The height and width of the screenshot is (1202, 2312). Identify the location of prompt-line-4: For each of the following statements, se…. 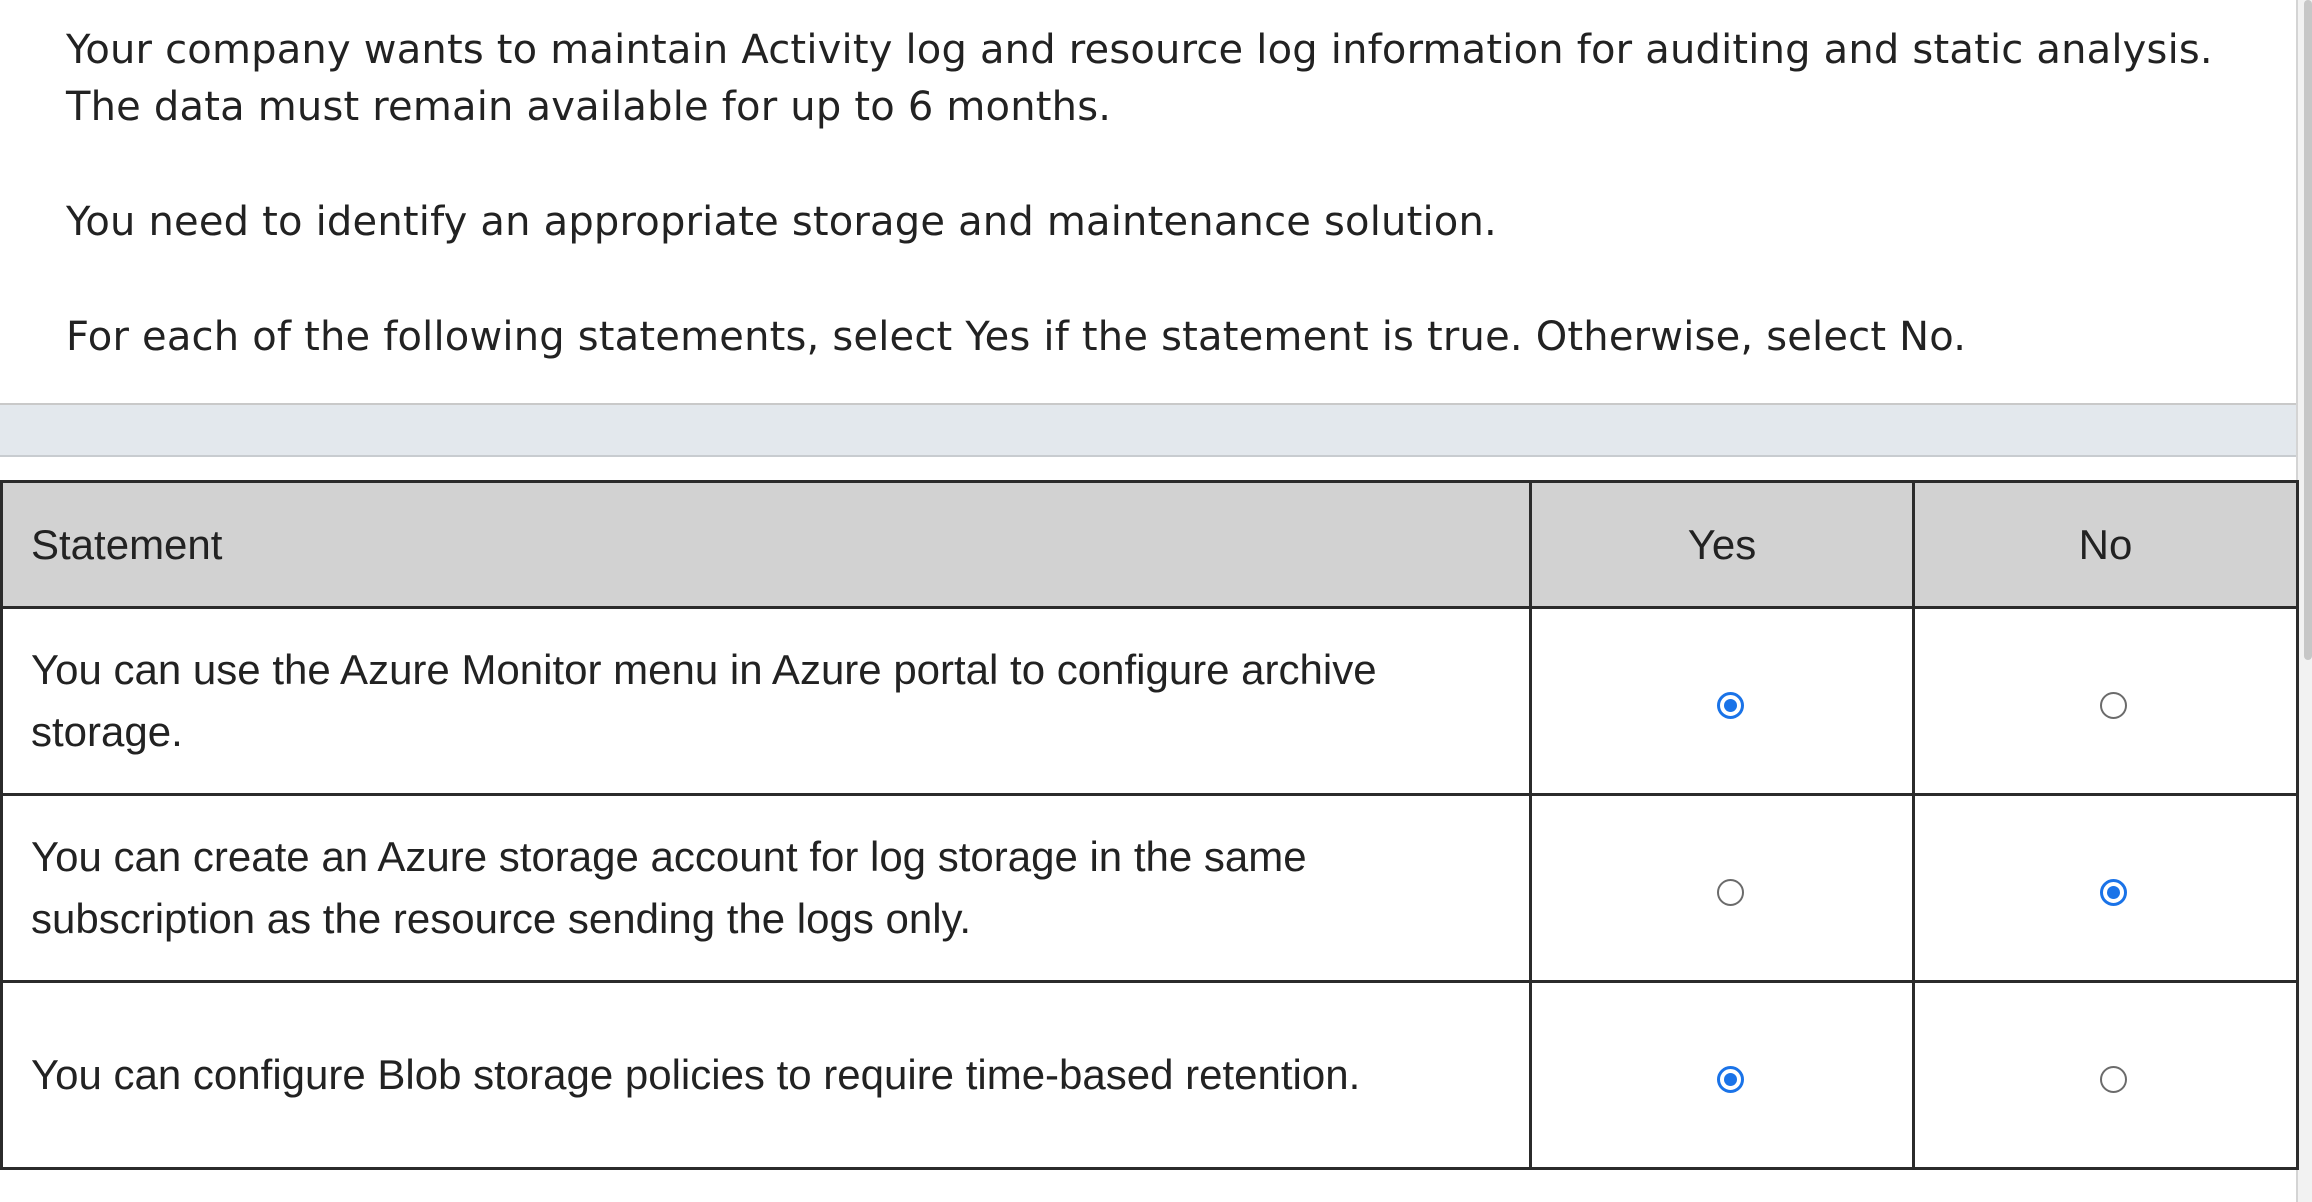
(1016, 337).